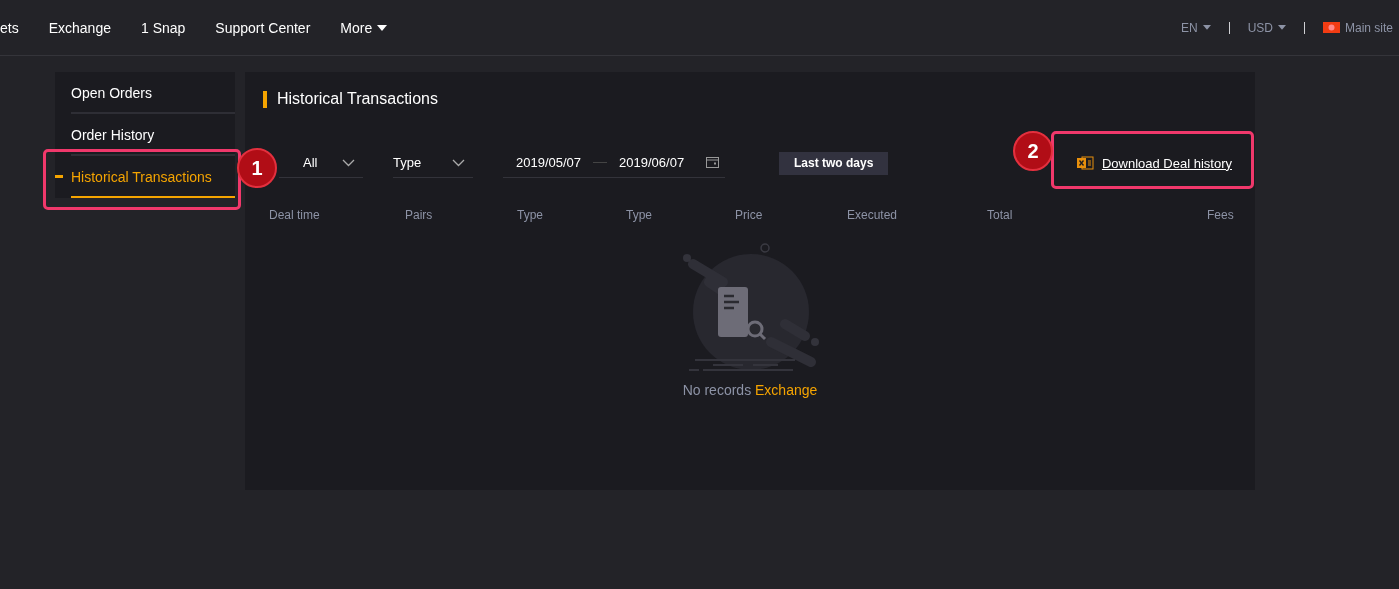 The image size is (1399, 589). Describe the element at coordinates (1260, 27) in the screenshot. I see `currency-selector: USD` at that location.